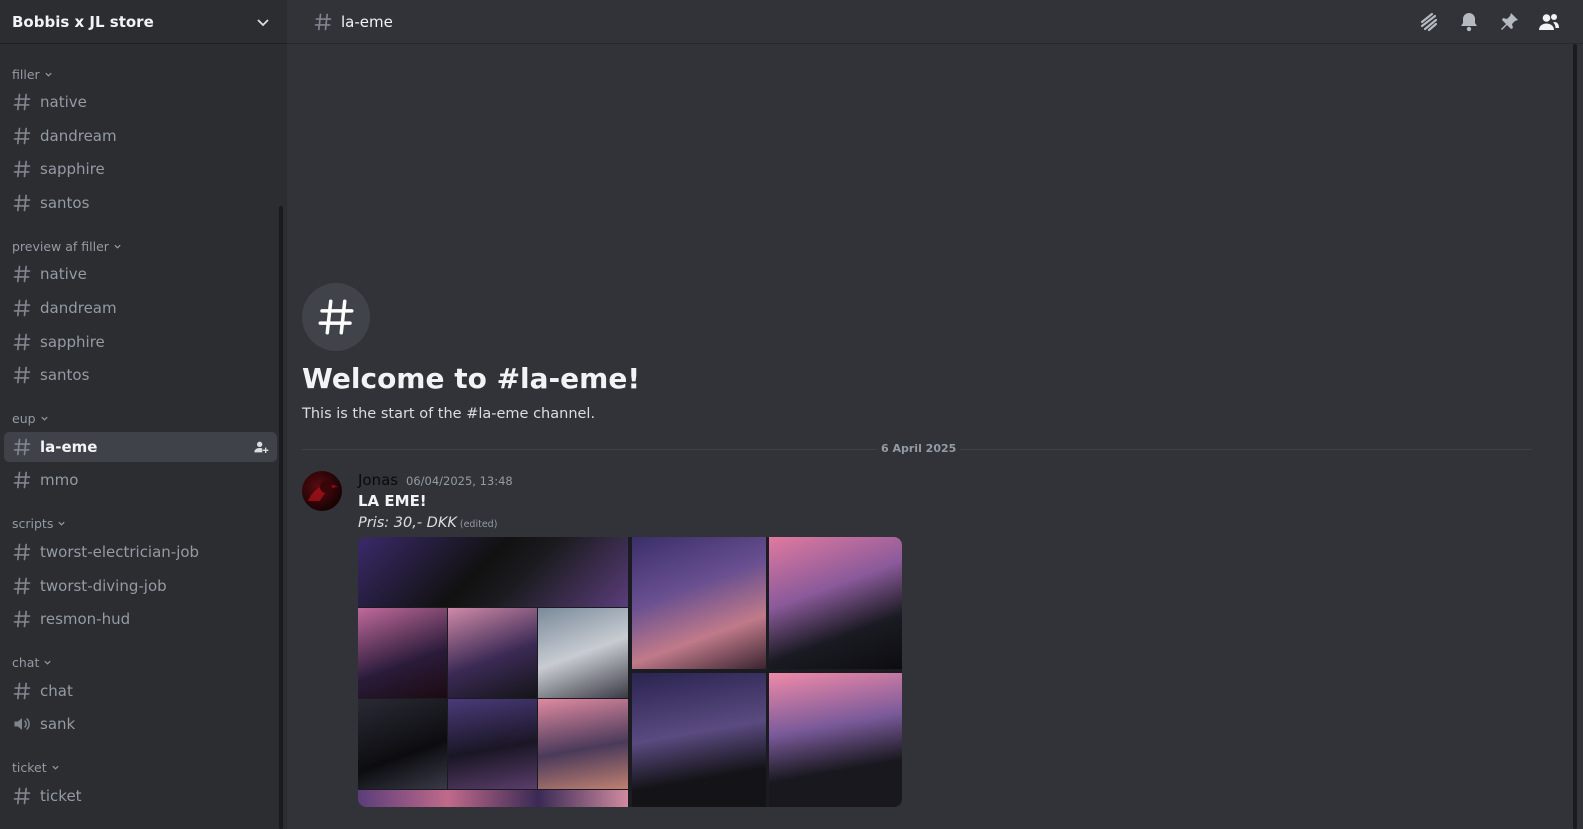 The image size is (1583, 829). I want to click on channel-label: chat, so click(56, 690).